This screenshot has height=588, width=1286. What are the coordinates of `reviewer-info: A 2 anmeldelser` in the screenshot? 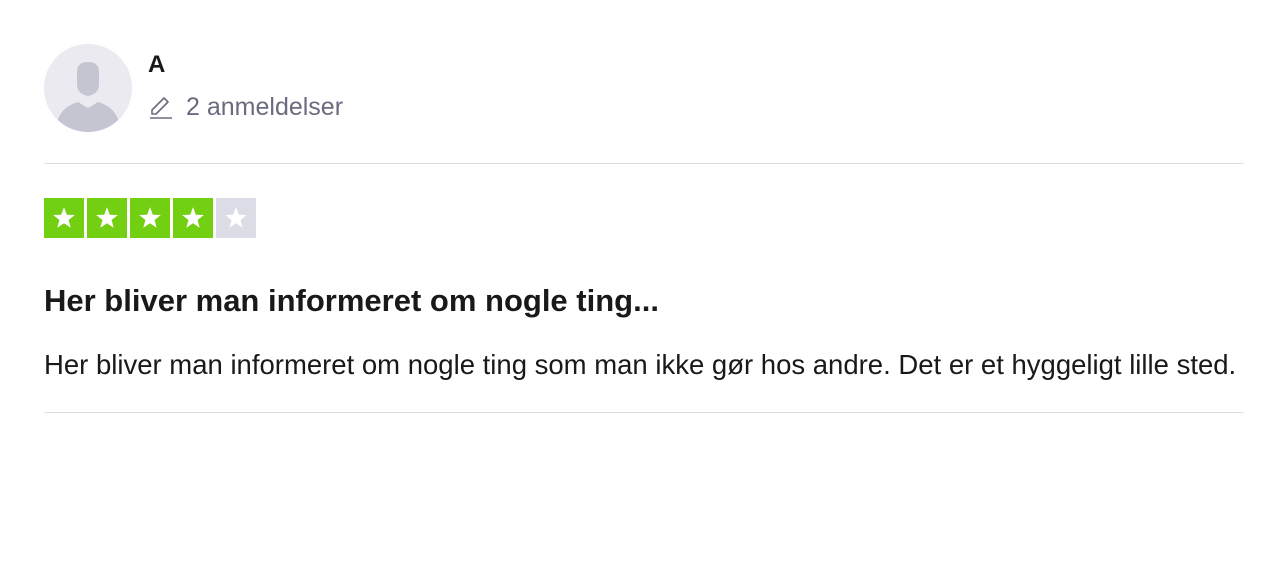 It's located at (245, 83).